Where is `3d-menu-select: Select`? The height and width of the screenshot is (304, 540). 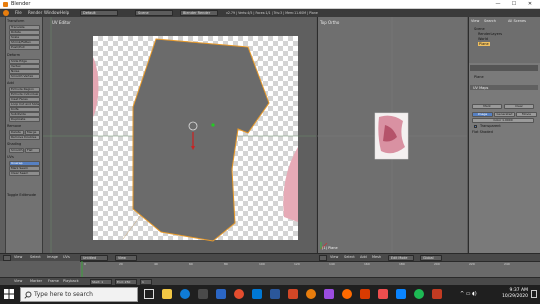 3d-menu-select: Select is located at coordinates (349, 257).